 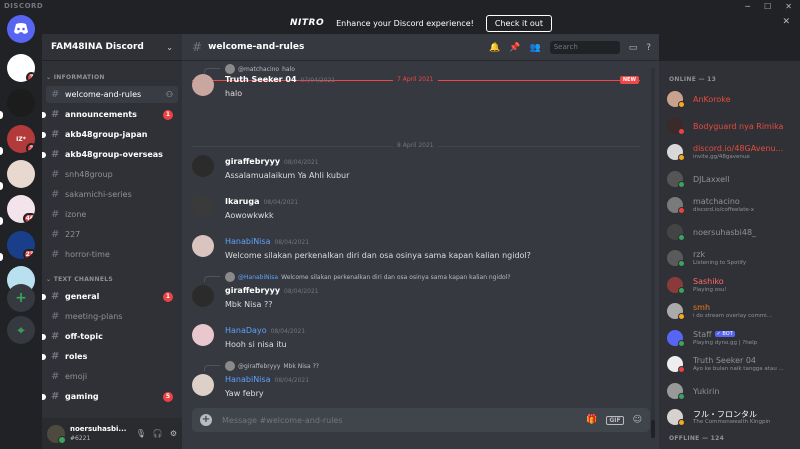 What do you see at coordinates (280, 79) in the screenshot?
I see `message-author: Truth Seeker 04 07/04/2021` at bounding box center [280, 79].